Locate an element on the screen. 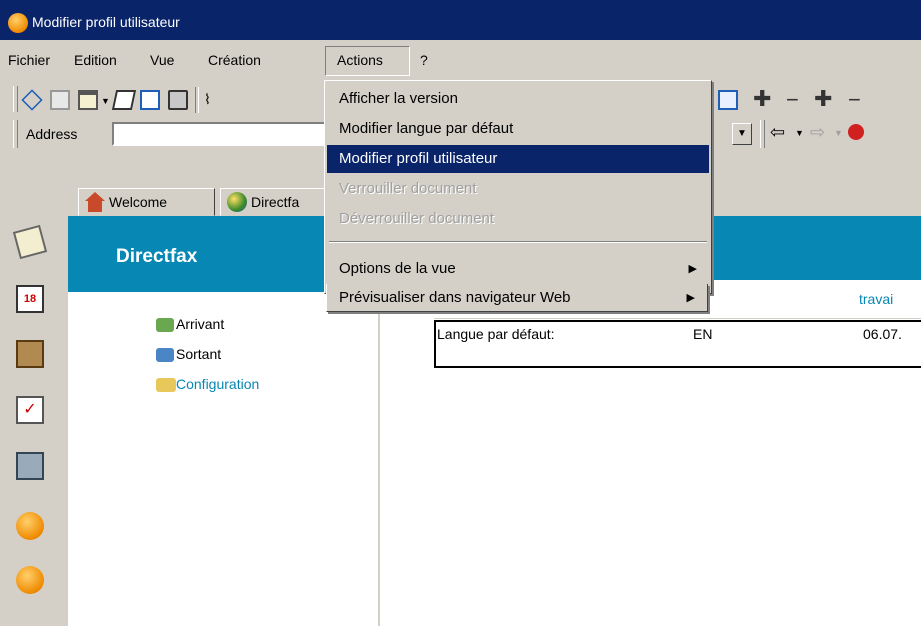 Image resolution: width=921 pixels, height=626 pixels. calendar-icon: 18 is located at coordinates (30, 299).